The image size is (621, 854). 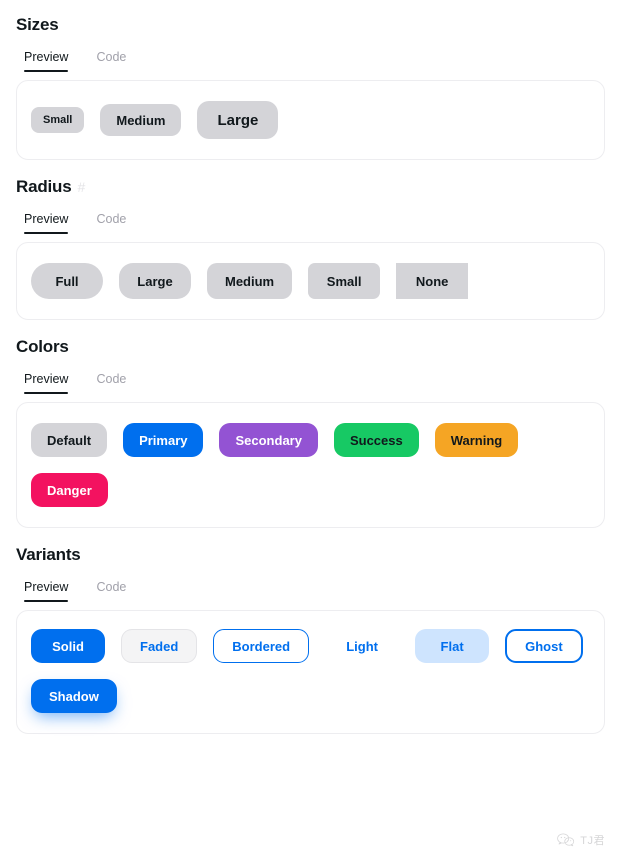 What do you see at coordinates (141, 120) in the screenshot?
I see `button-medium: Medium` at bounding box center [141, 120].